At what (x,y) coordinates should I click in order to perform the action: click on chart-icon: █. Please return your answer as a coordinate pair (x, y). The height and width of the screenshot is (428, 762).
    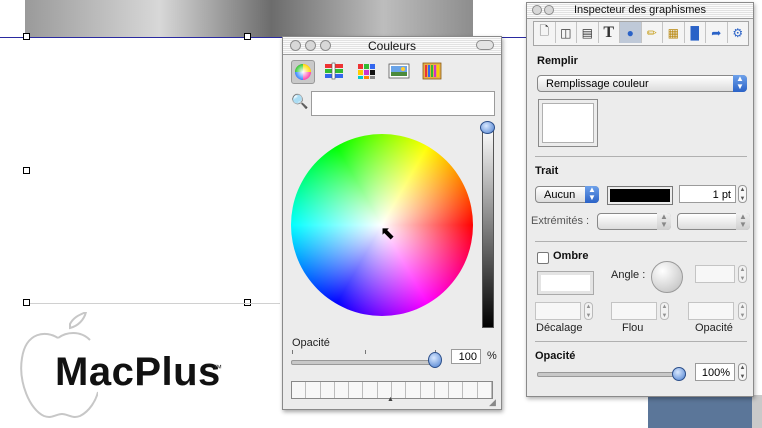
    Looking at the image, I should click on (694, 32).